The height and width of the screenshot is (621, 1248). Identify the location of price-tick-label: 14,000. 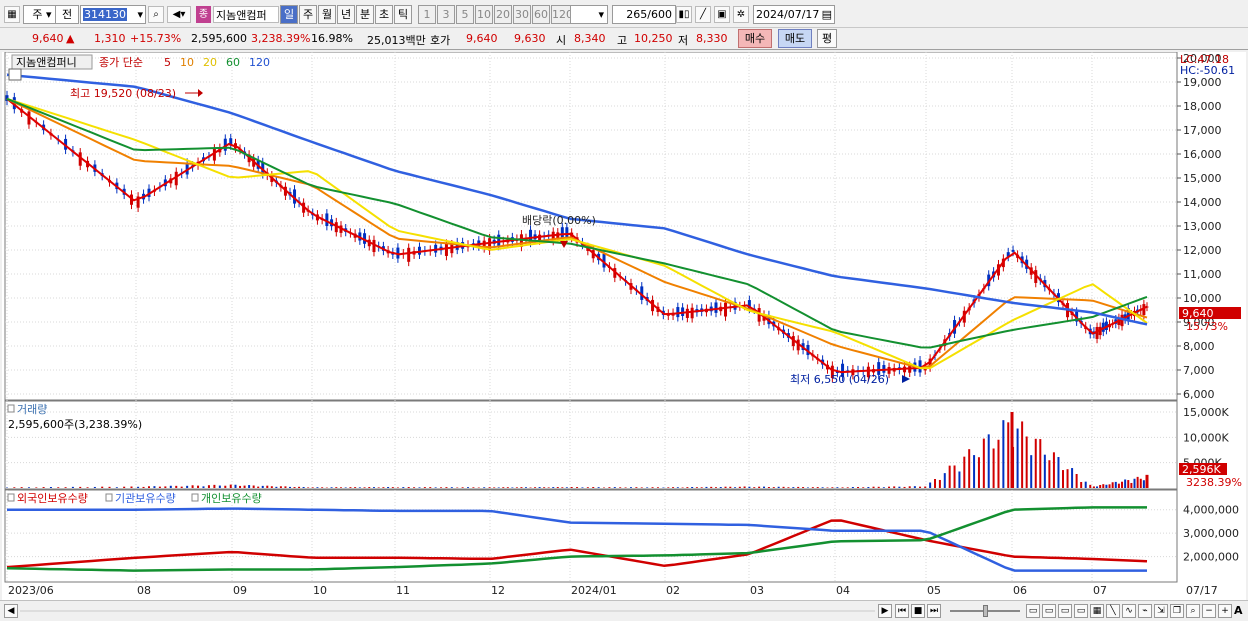
(1202, 202).